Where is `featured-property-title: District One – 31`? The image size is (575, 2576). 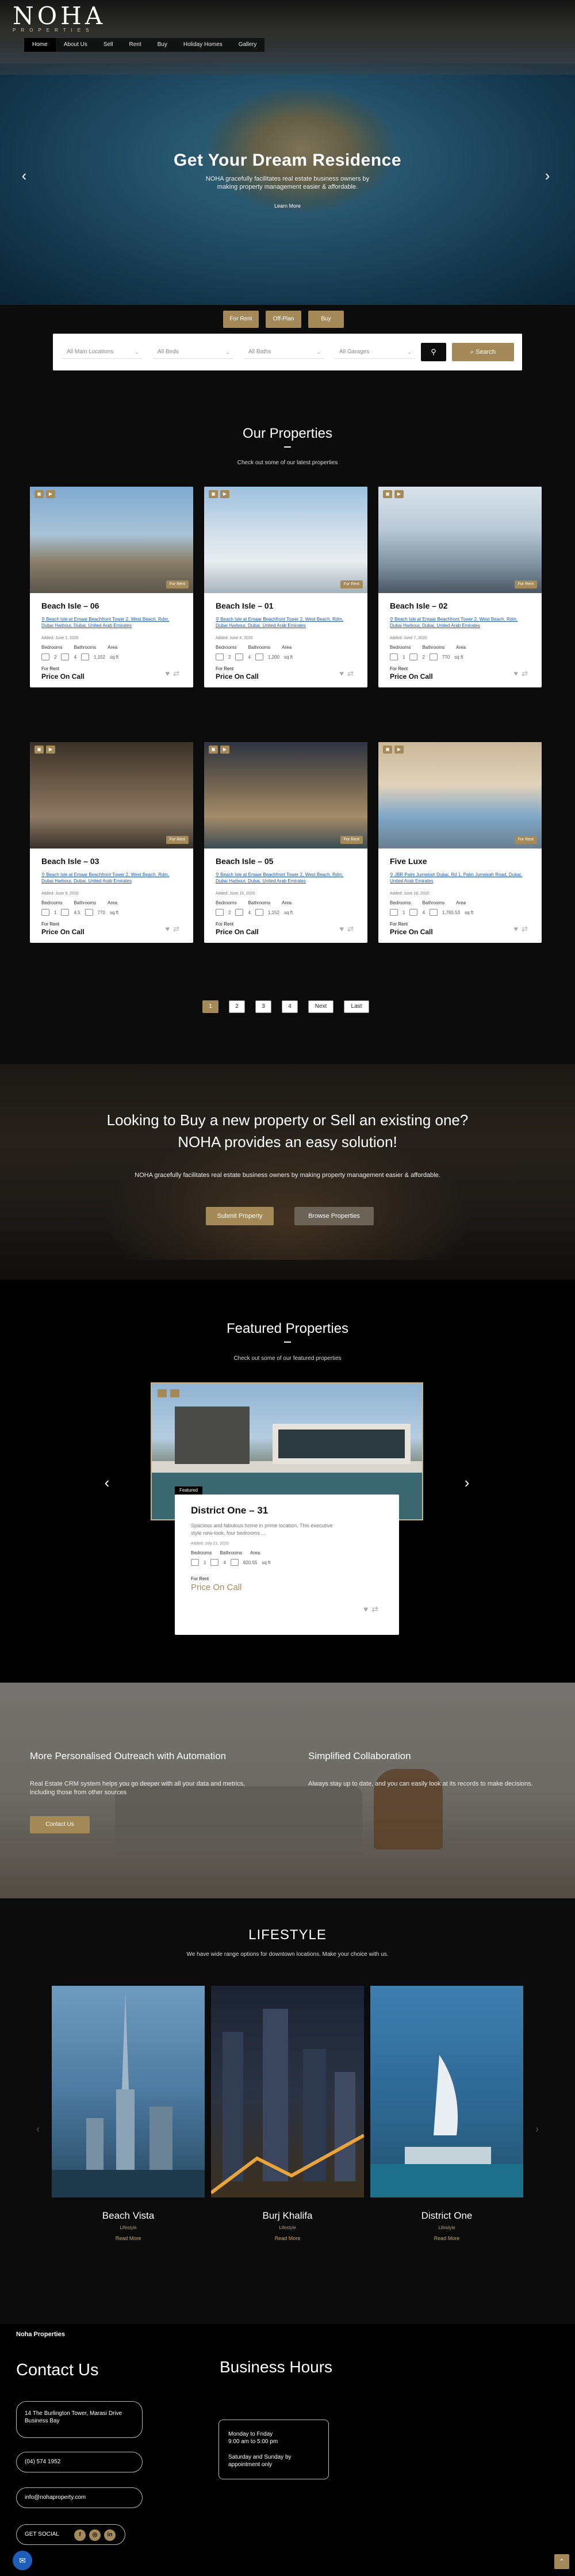
featured-property-title: District One – 31 is located at coordinates (287, 1510).